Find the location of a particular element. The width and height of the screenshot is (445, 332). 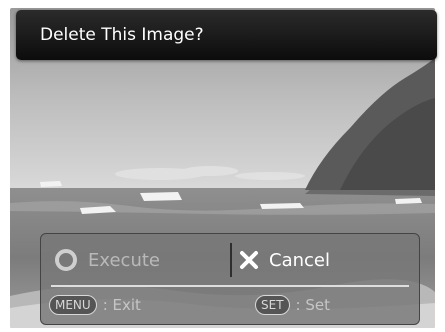

menu-key-badge: MENU is located at coordinates (73, 305).